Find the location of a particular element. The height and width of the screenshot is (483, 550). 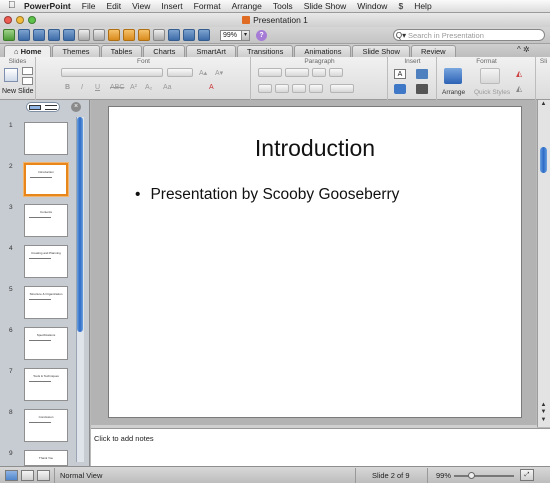

tab-charts: Charts is located at coordinates (164, 51).